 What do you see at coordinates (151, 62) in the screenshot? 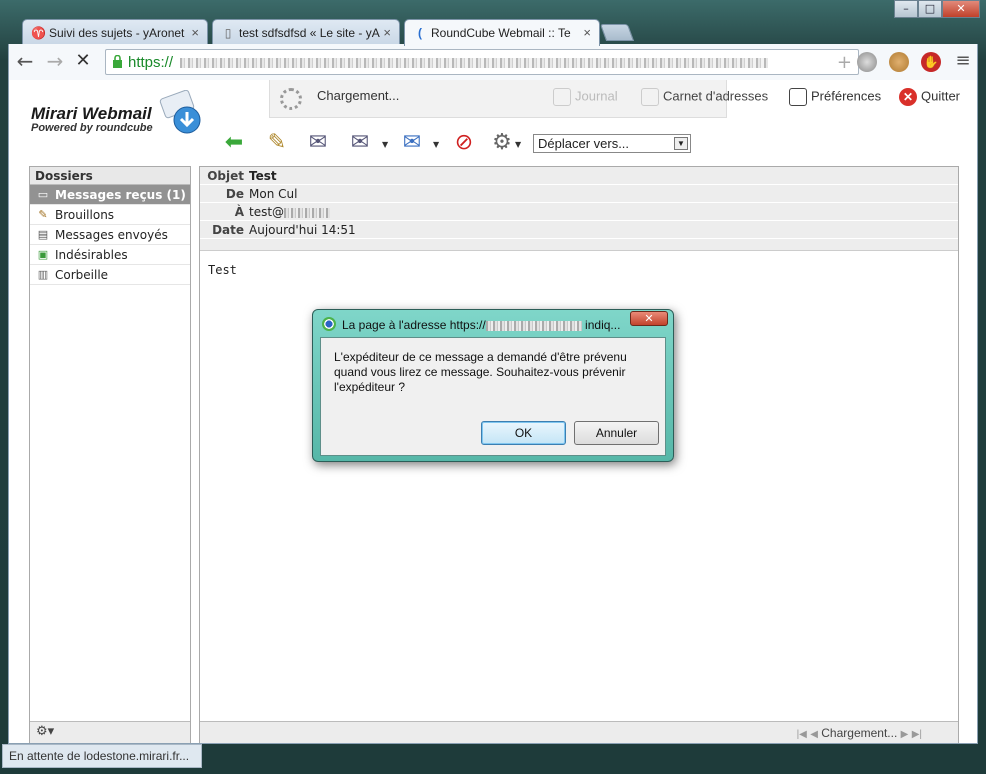
I see `url-scheme: https://` at bounding box center [151, 62].